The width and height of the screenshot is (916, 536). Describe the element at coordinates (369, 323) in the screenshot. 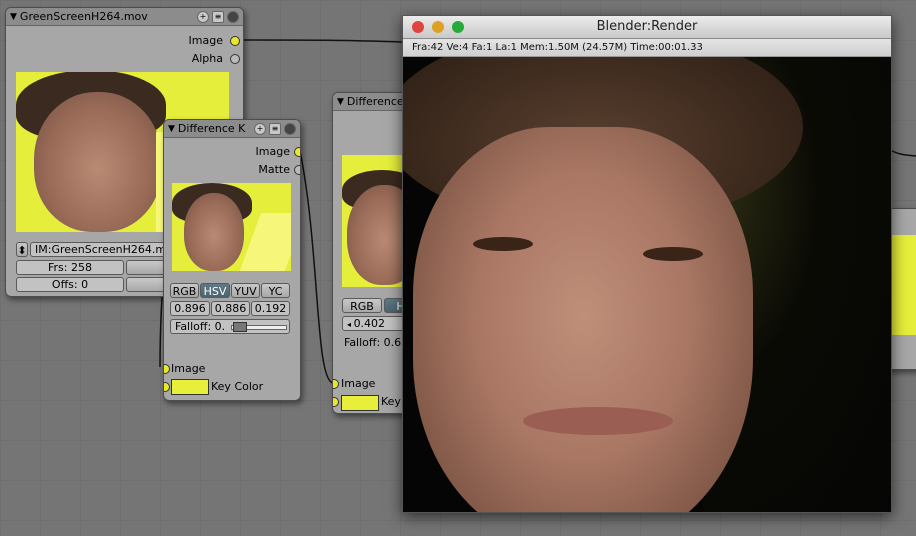

I see `value-text: 0.402` at that location.